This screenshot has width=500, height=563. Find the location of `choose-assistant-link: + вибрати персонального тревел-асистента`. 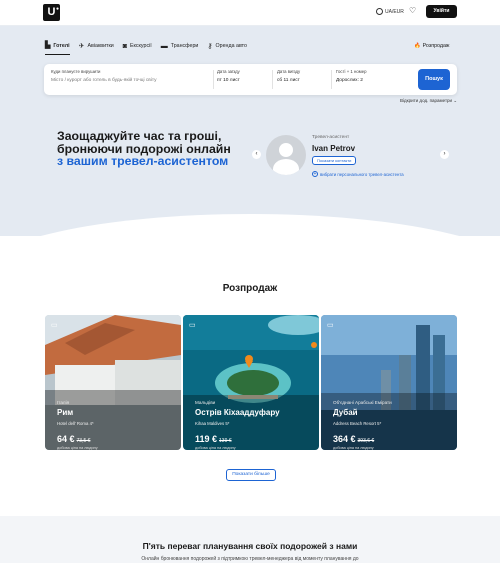

choose-assistant-link: + вибрати персонального тревел-асистента is located at coordinates (358, 174).